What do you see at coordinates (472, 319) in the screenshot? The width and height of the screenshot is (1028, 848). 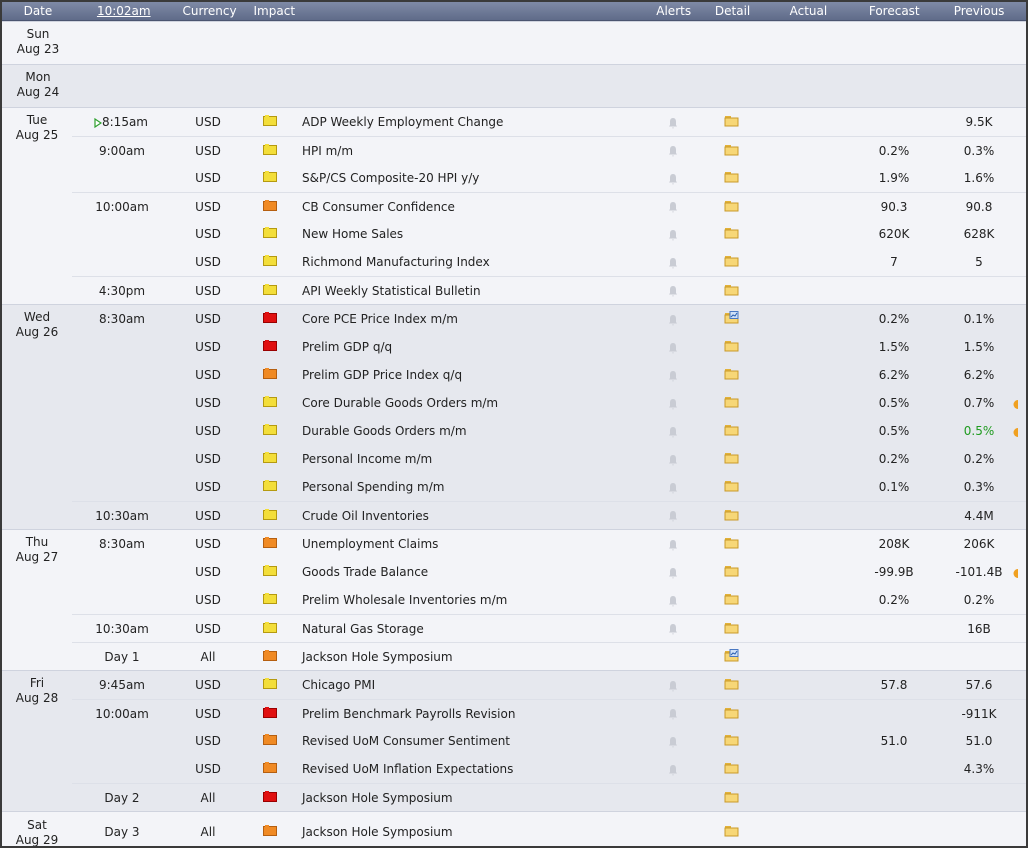 I see `event-title: Core PCE Price Index m/m` at bounding box center [472, 319].